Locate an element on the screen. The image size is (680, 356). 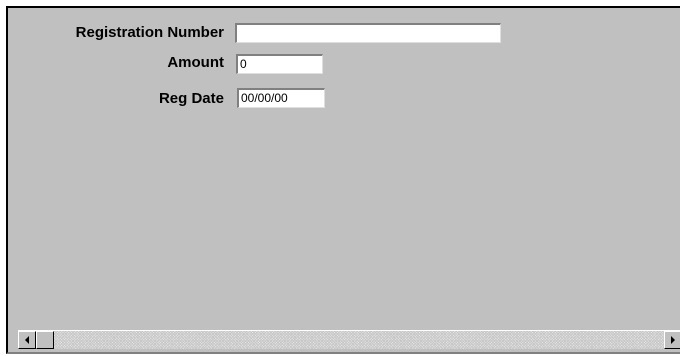
scroll-left-button is located at coordinates (27, 340).